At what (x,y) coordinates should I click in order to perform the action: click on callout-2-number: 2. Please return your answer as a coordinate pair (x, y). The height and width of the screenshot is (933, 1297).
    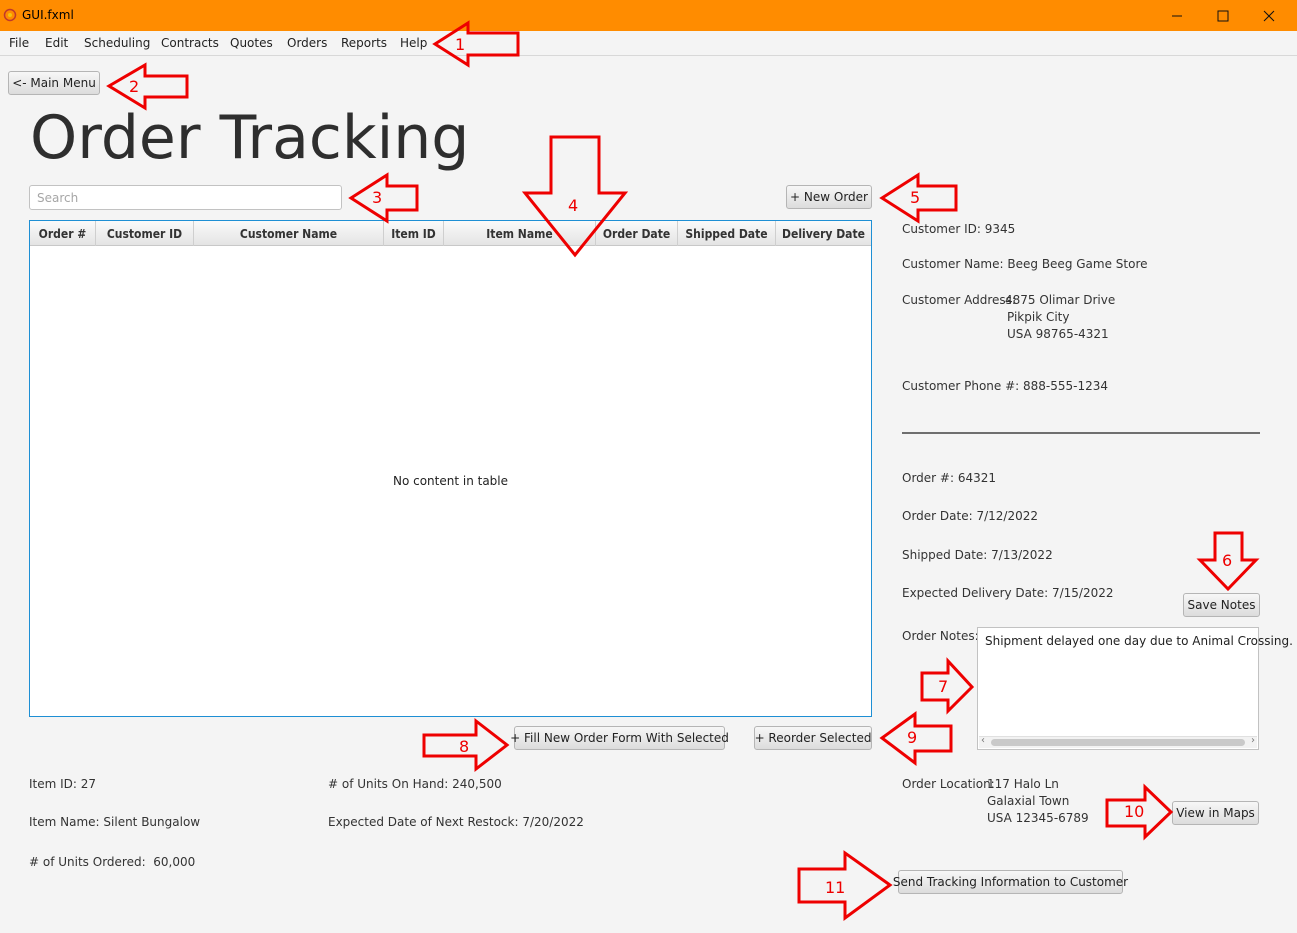
    Looking at the image, I should click on (134, 86).